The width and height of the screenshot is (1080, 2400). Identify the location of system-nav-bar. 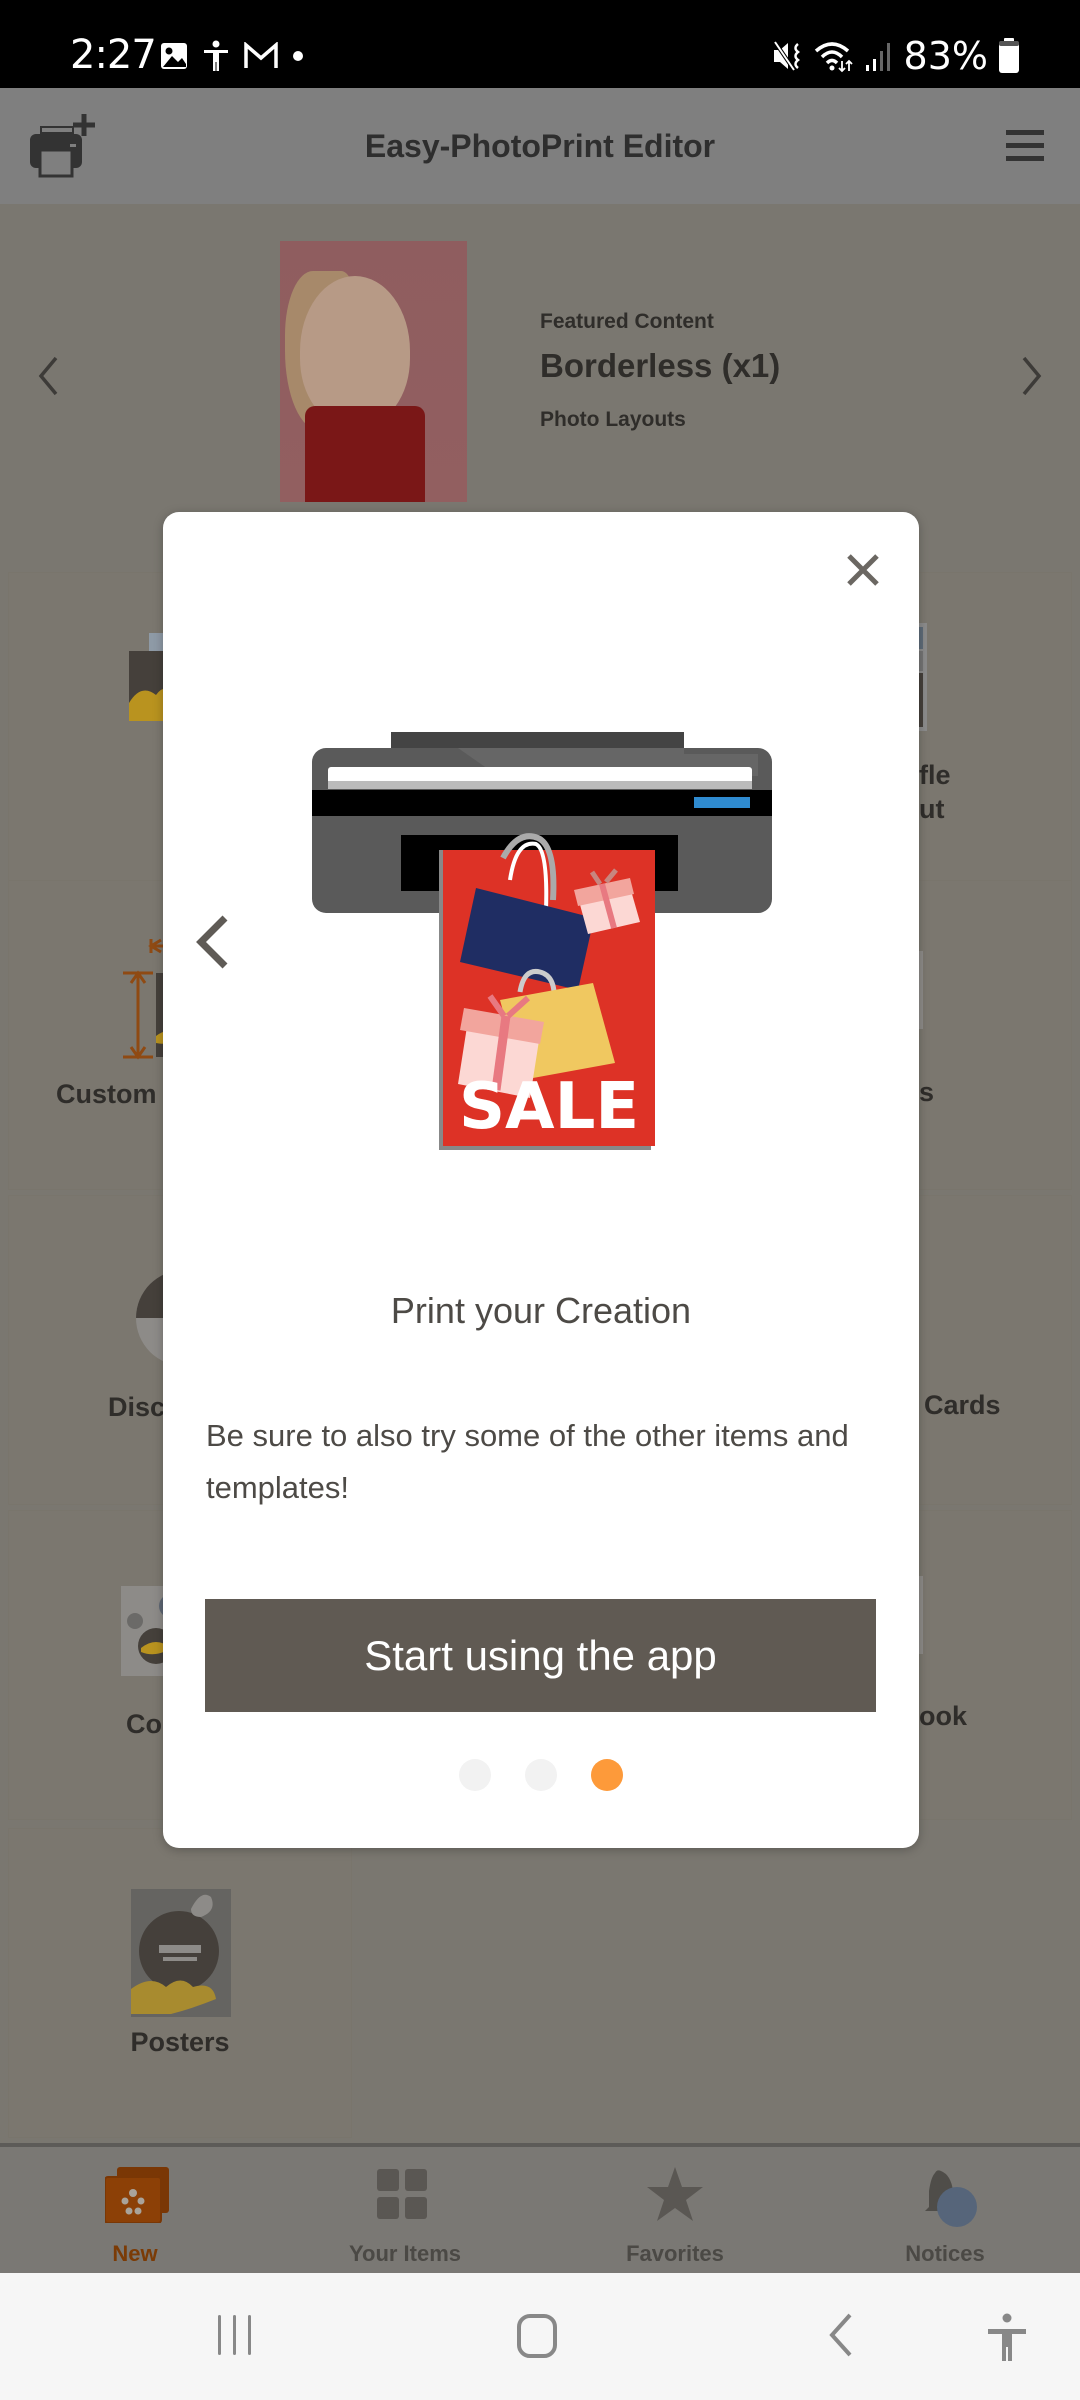
(540, 2336).